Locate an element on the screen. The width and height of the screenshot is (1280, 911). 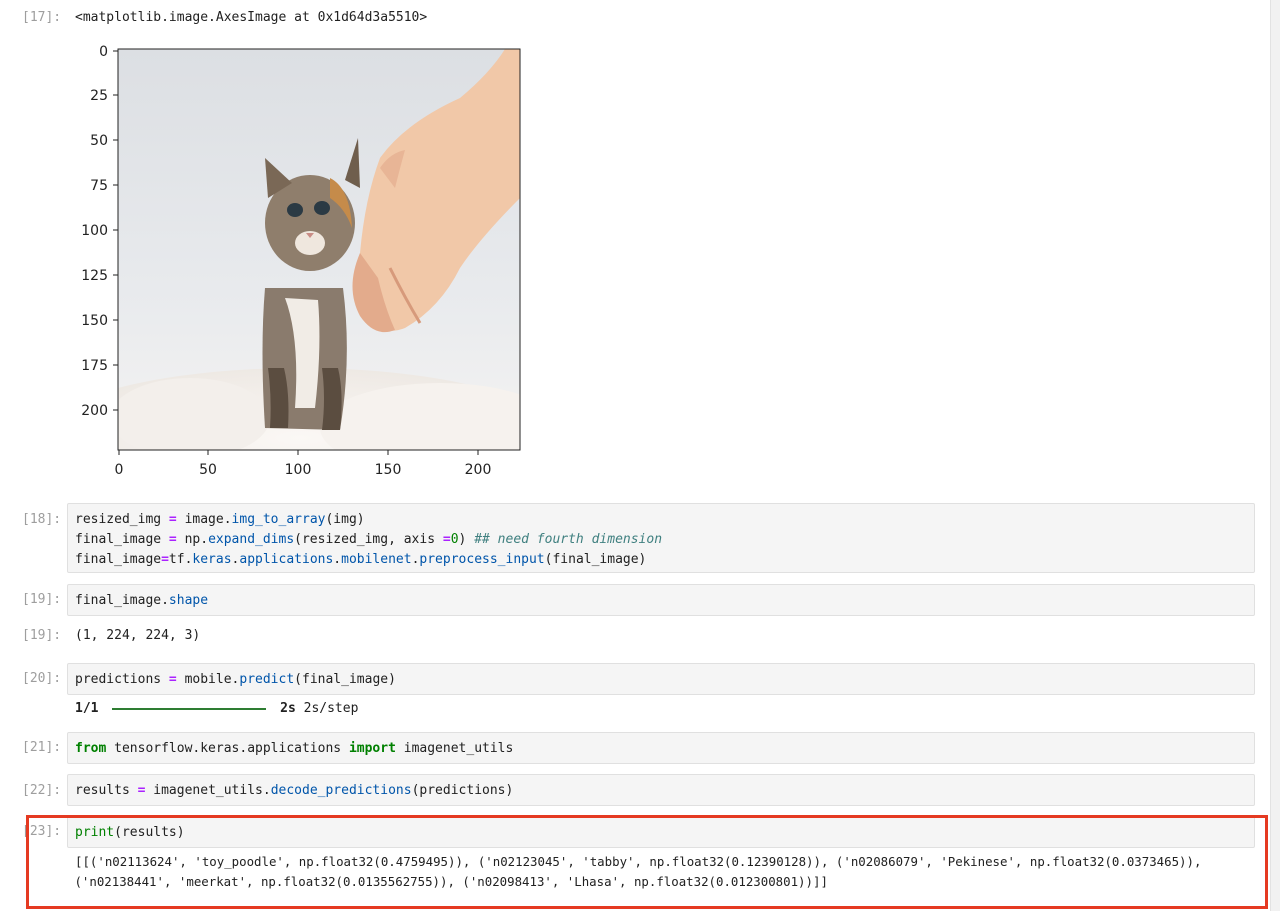
kitten-image is located at coordinates (319, 249).